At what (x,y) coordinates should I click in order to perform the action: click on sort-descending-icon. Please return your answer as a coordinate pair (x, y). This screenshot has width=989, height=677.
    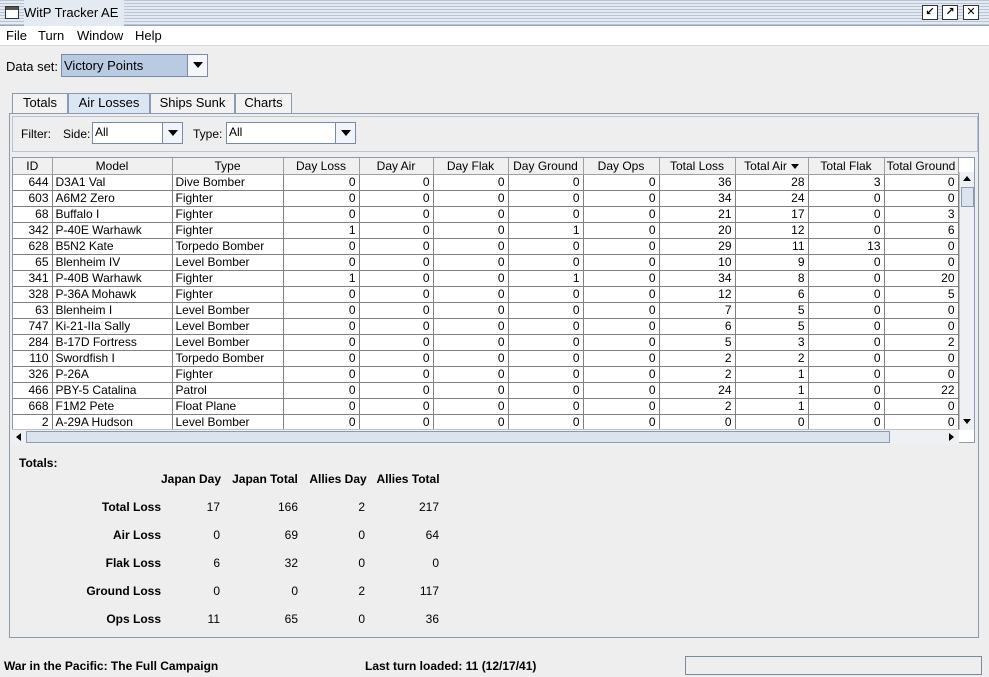
    Looking at the image, I should click on (794, 167).